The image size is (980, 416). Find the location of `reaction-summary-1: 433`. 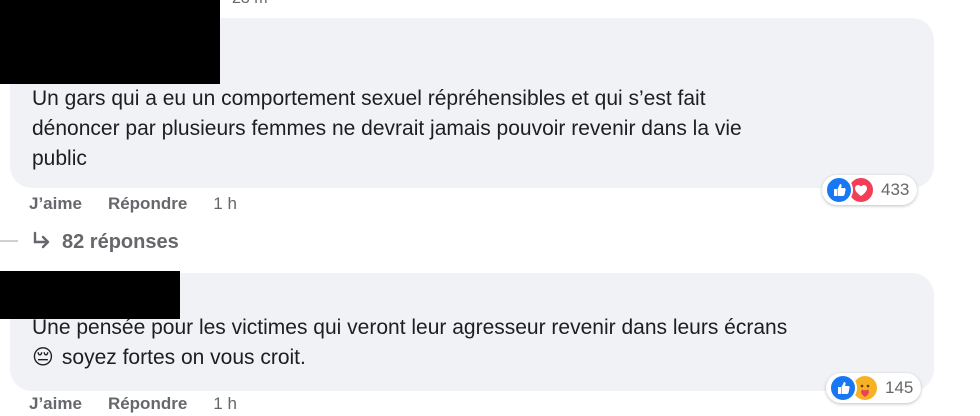

reaction-summary-1: 433 is located at coordinates (870, 190).